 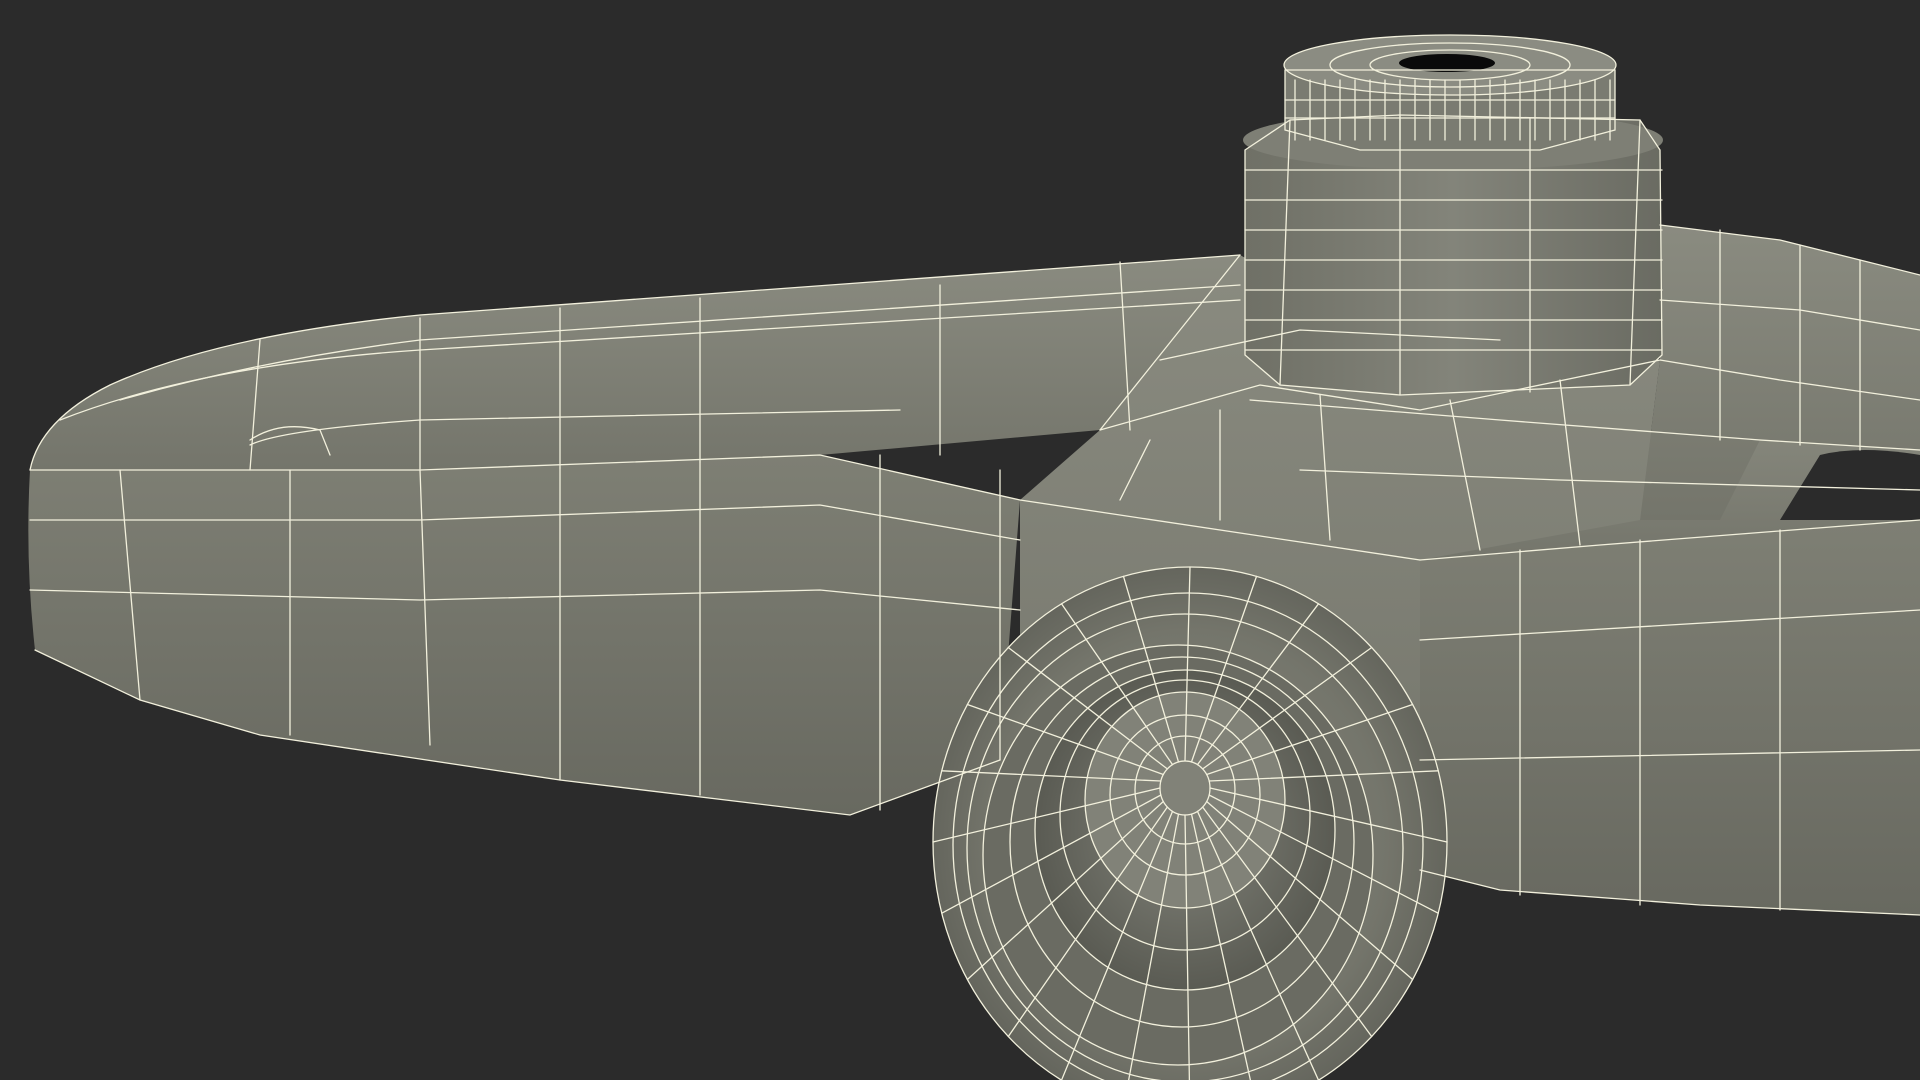 I want to click on arm-top-face, so click(x=645, y=362).